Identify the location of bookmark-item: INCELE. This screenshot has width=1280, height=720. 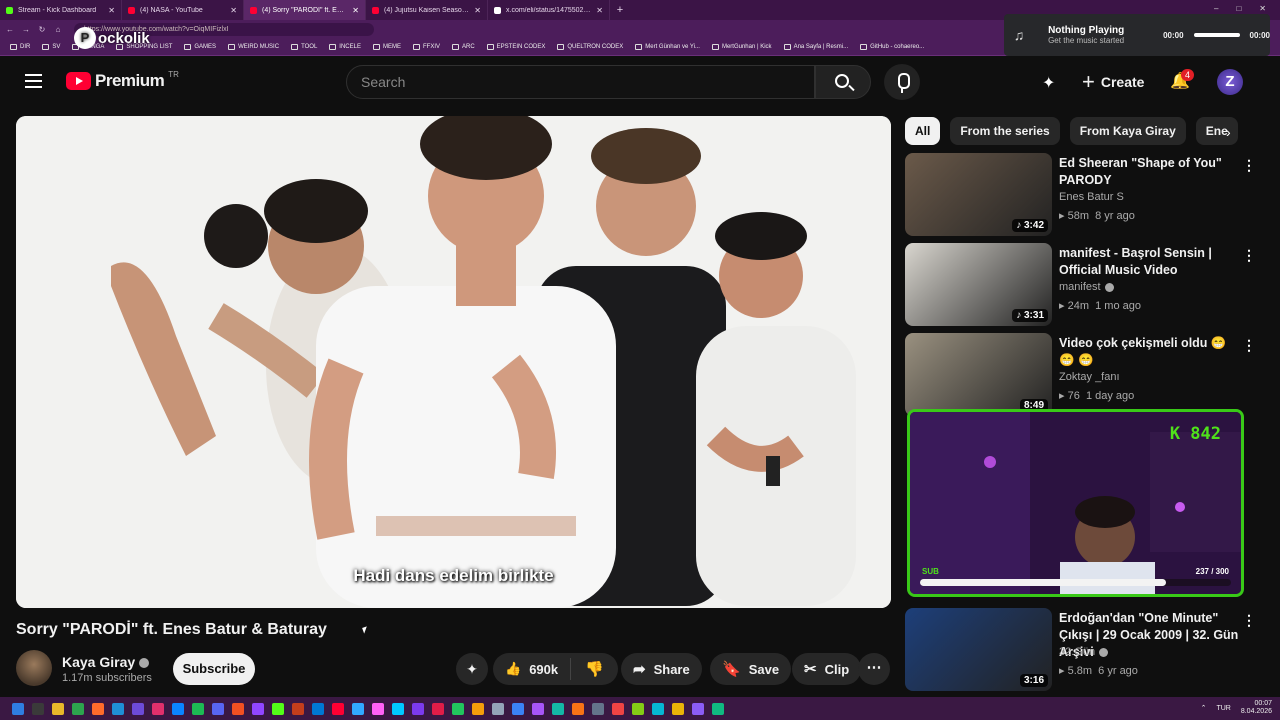
(345, 47).